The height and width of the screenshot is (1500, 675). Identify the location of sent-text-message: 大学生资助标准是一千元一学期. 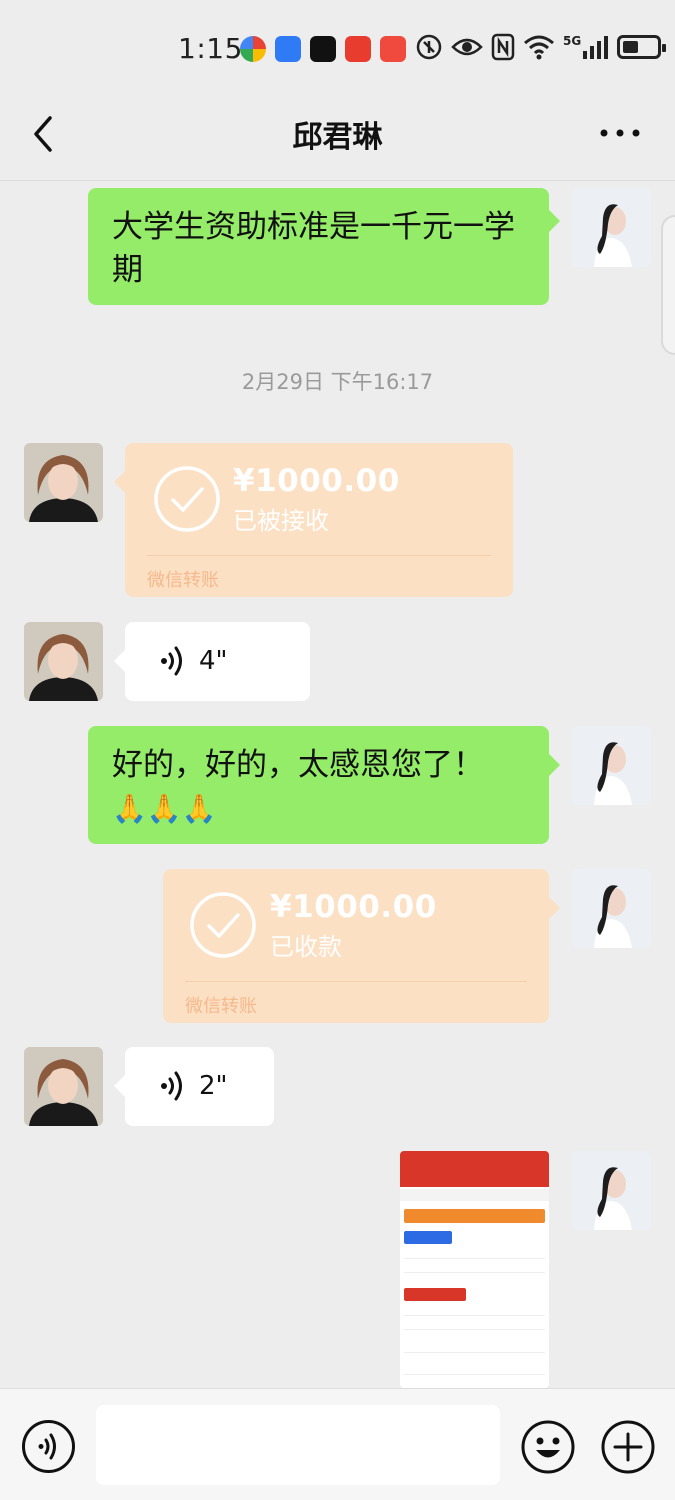
(324, 246).